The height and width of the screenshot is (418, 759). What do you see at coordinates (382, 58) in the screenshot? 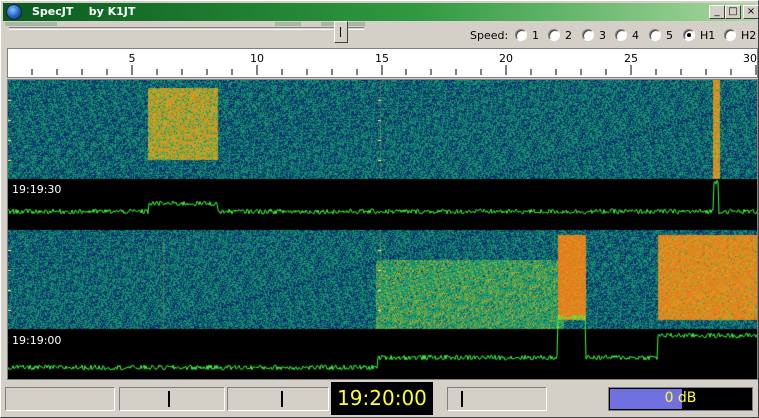
I see `ruler-tick-label: 15` at bounding box center [382, 58].